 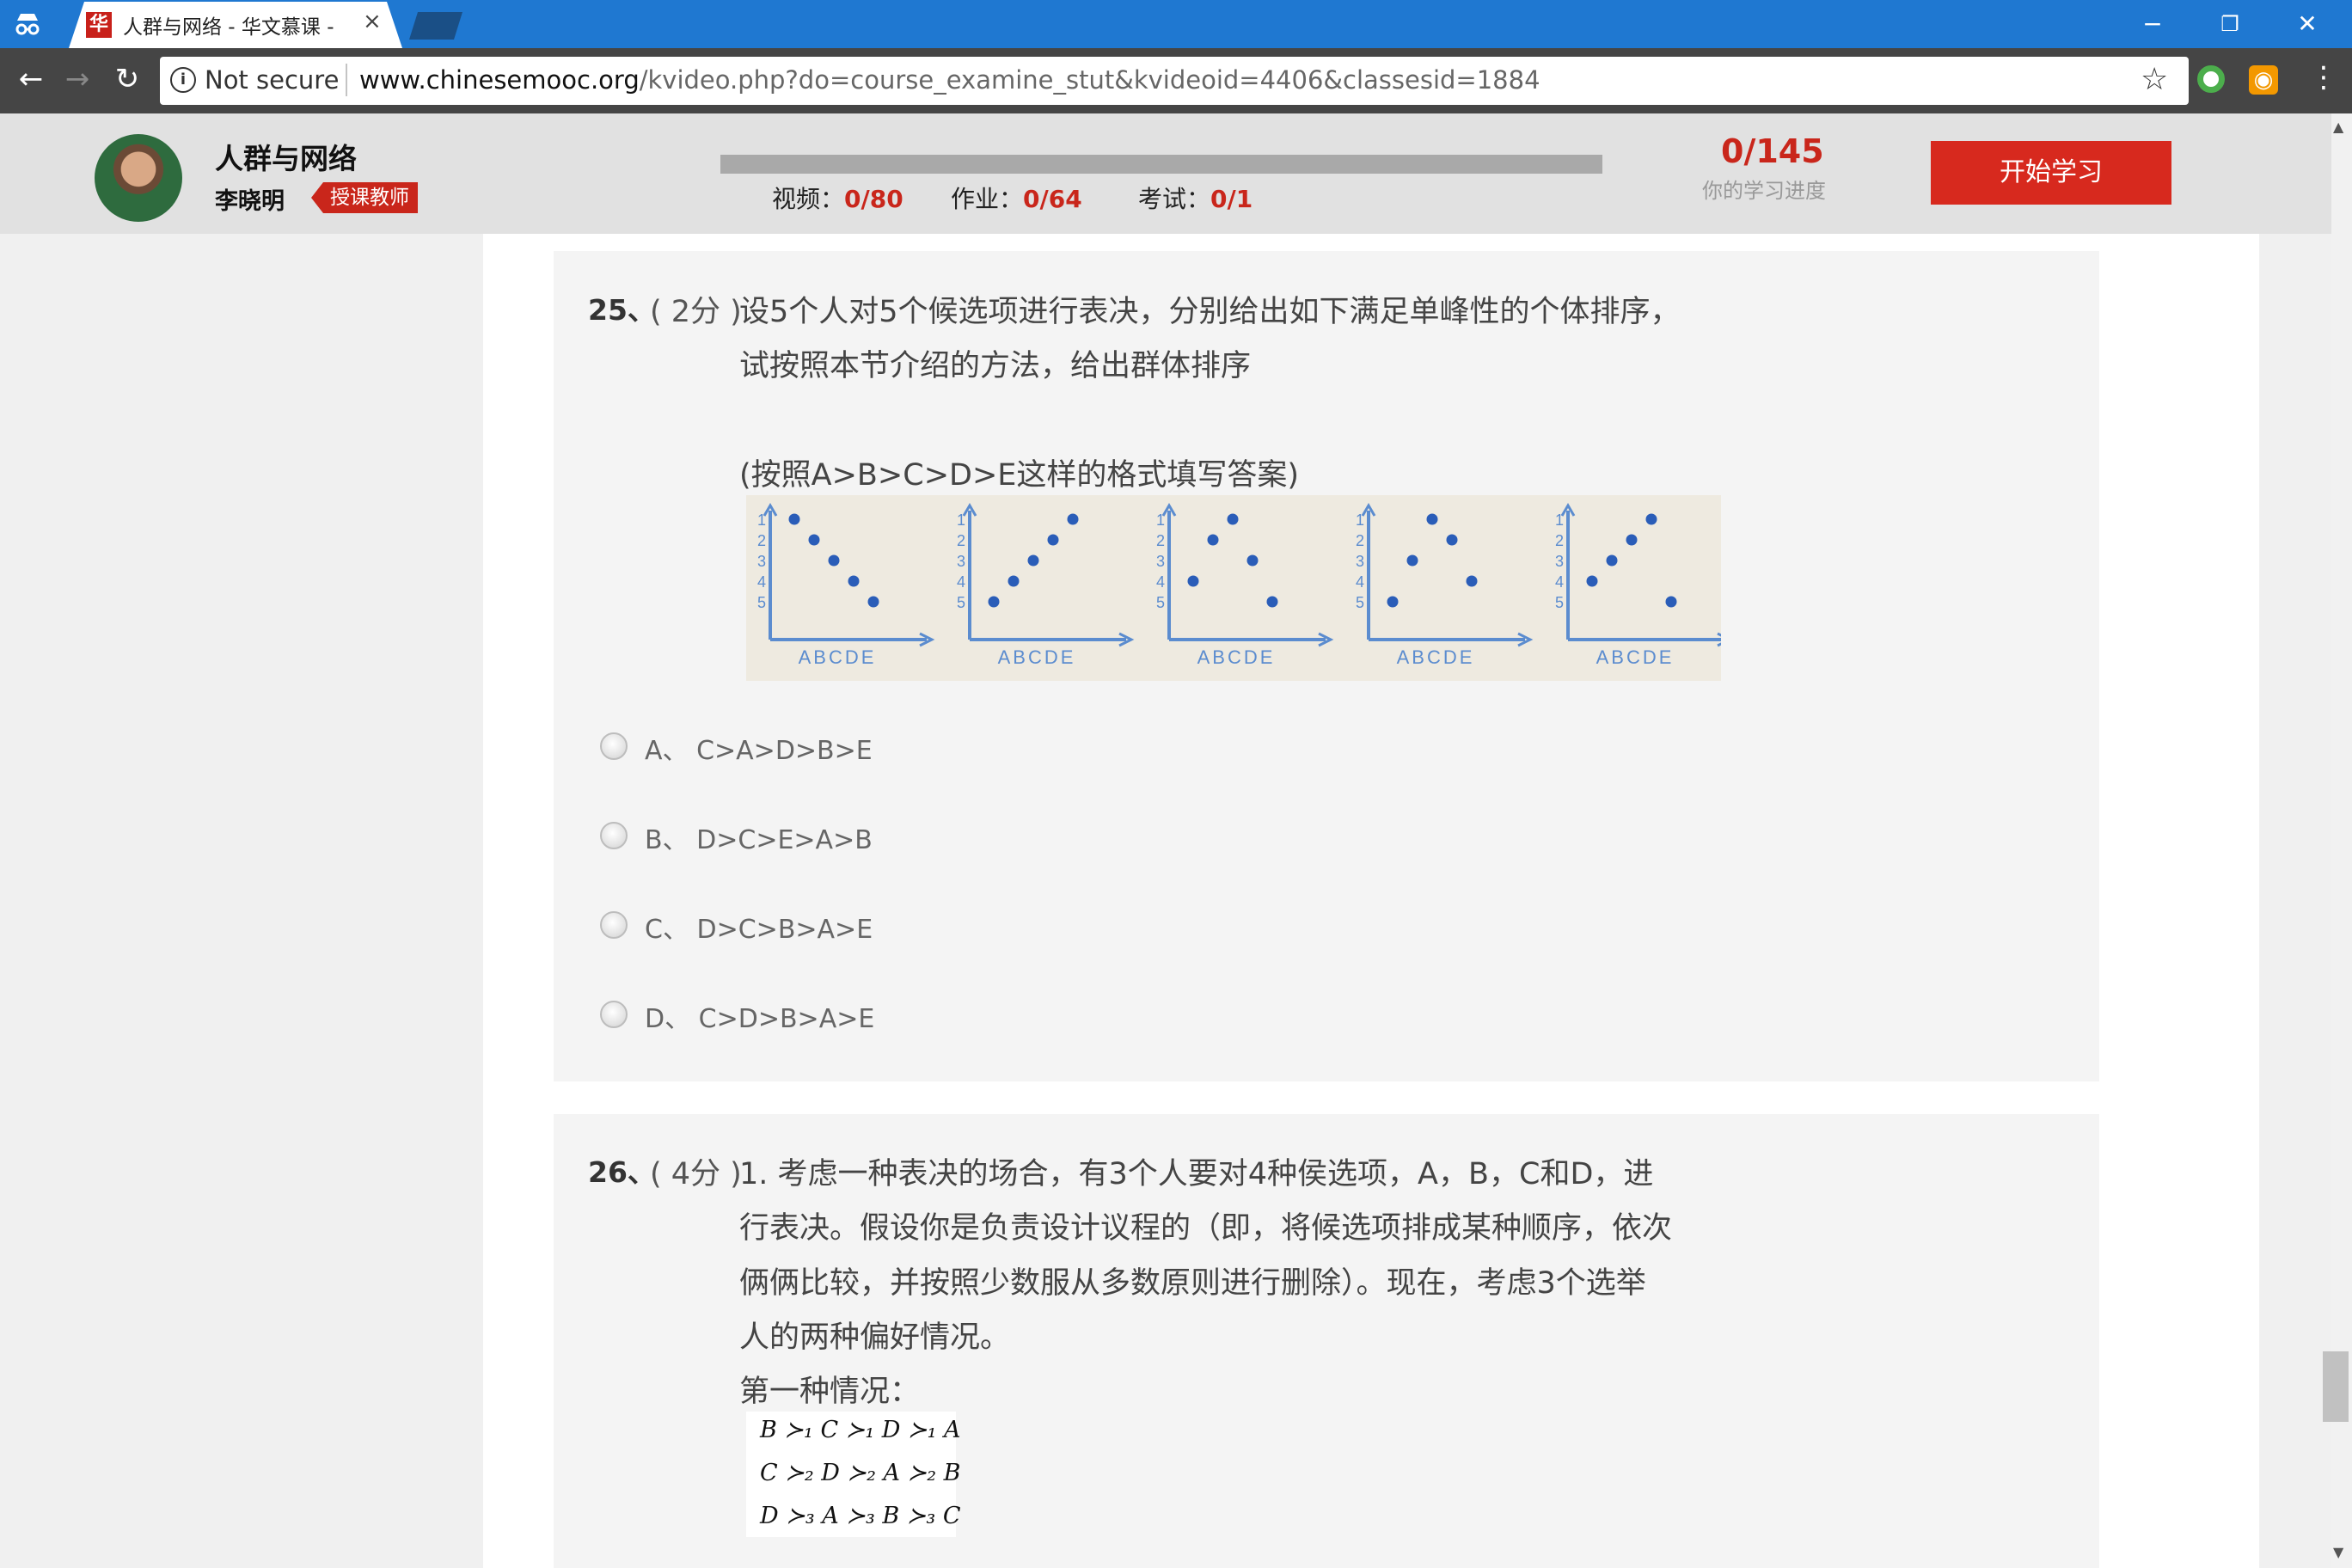 I want to click on option-a: A、 C>A>D>B>E, so click(x=759, y=748).